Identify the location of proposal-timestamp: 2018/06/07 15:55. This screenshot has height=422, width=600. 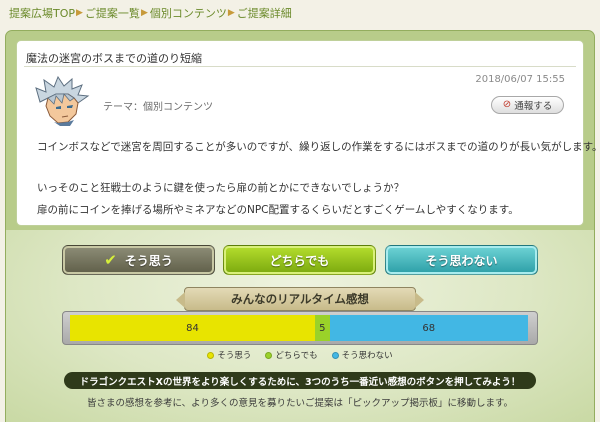
(520, 79).